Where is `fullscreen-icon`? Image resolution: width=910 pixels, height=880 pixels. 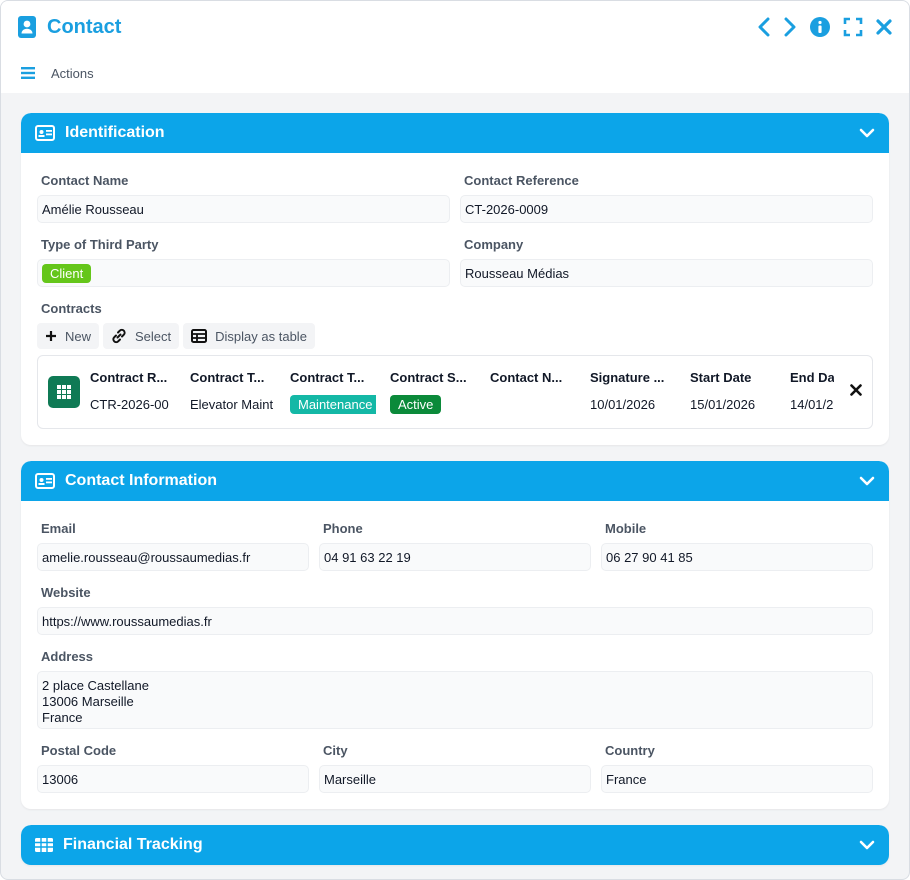
fullscreen-icon is located at coordinates (853, 27).